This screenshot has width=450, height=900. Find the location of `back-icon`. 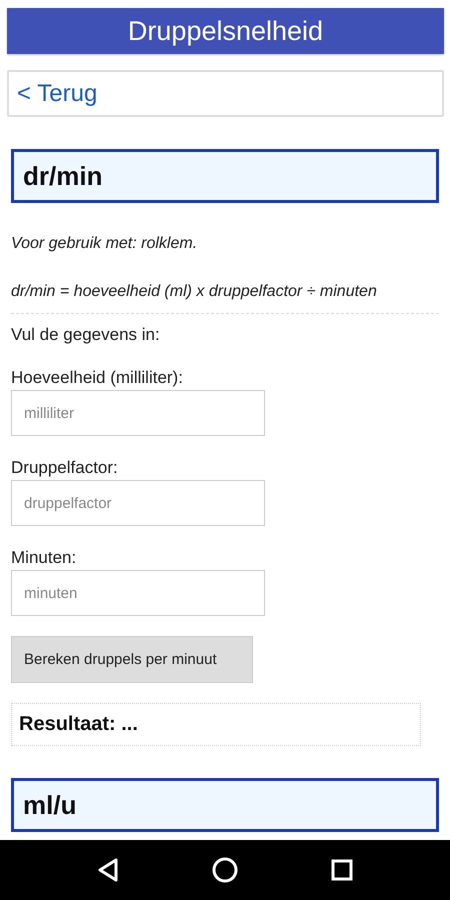

back-icon is located at coordinates (107, 870).